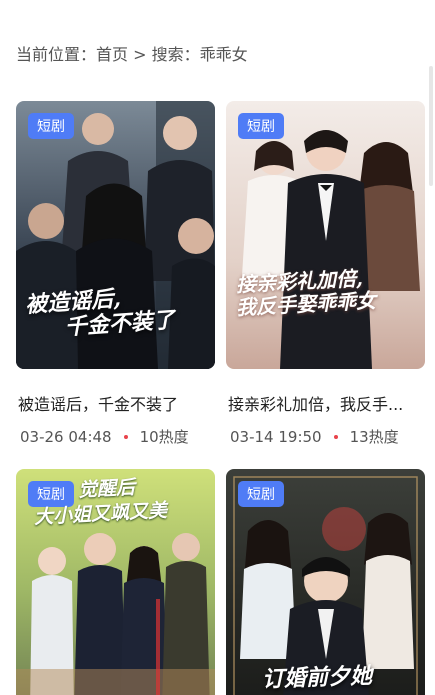 This screenshot has width=435, height=695. I want to click on video-date: 03-26 04:48, so click(66, 436).